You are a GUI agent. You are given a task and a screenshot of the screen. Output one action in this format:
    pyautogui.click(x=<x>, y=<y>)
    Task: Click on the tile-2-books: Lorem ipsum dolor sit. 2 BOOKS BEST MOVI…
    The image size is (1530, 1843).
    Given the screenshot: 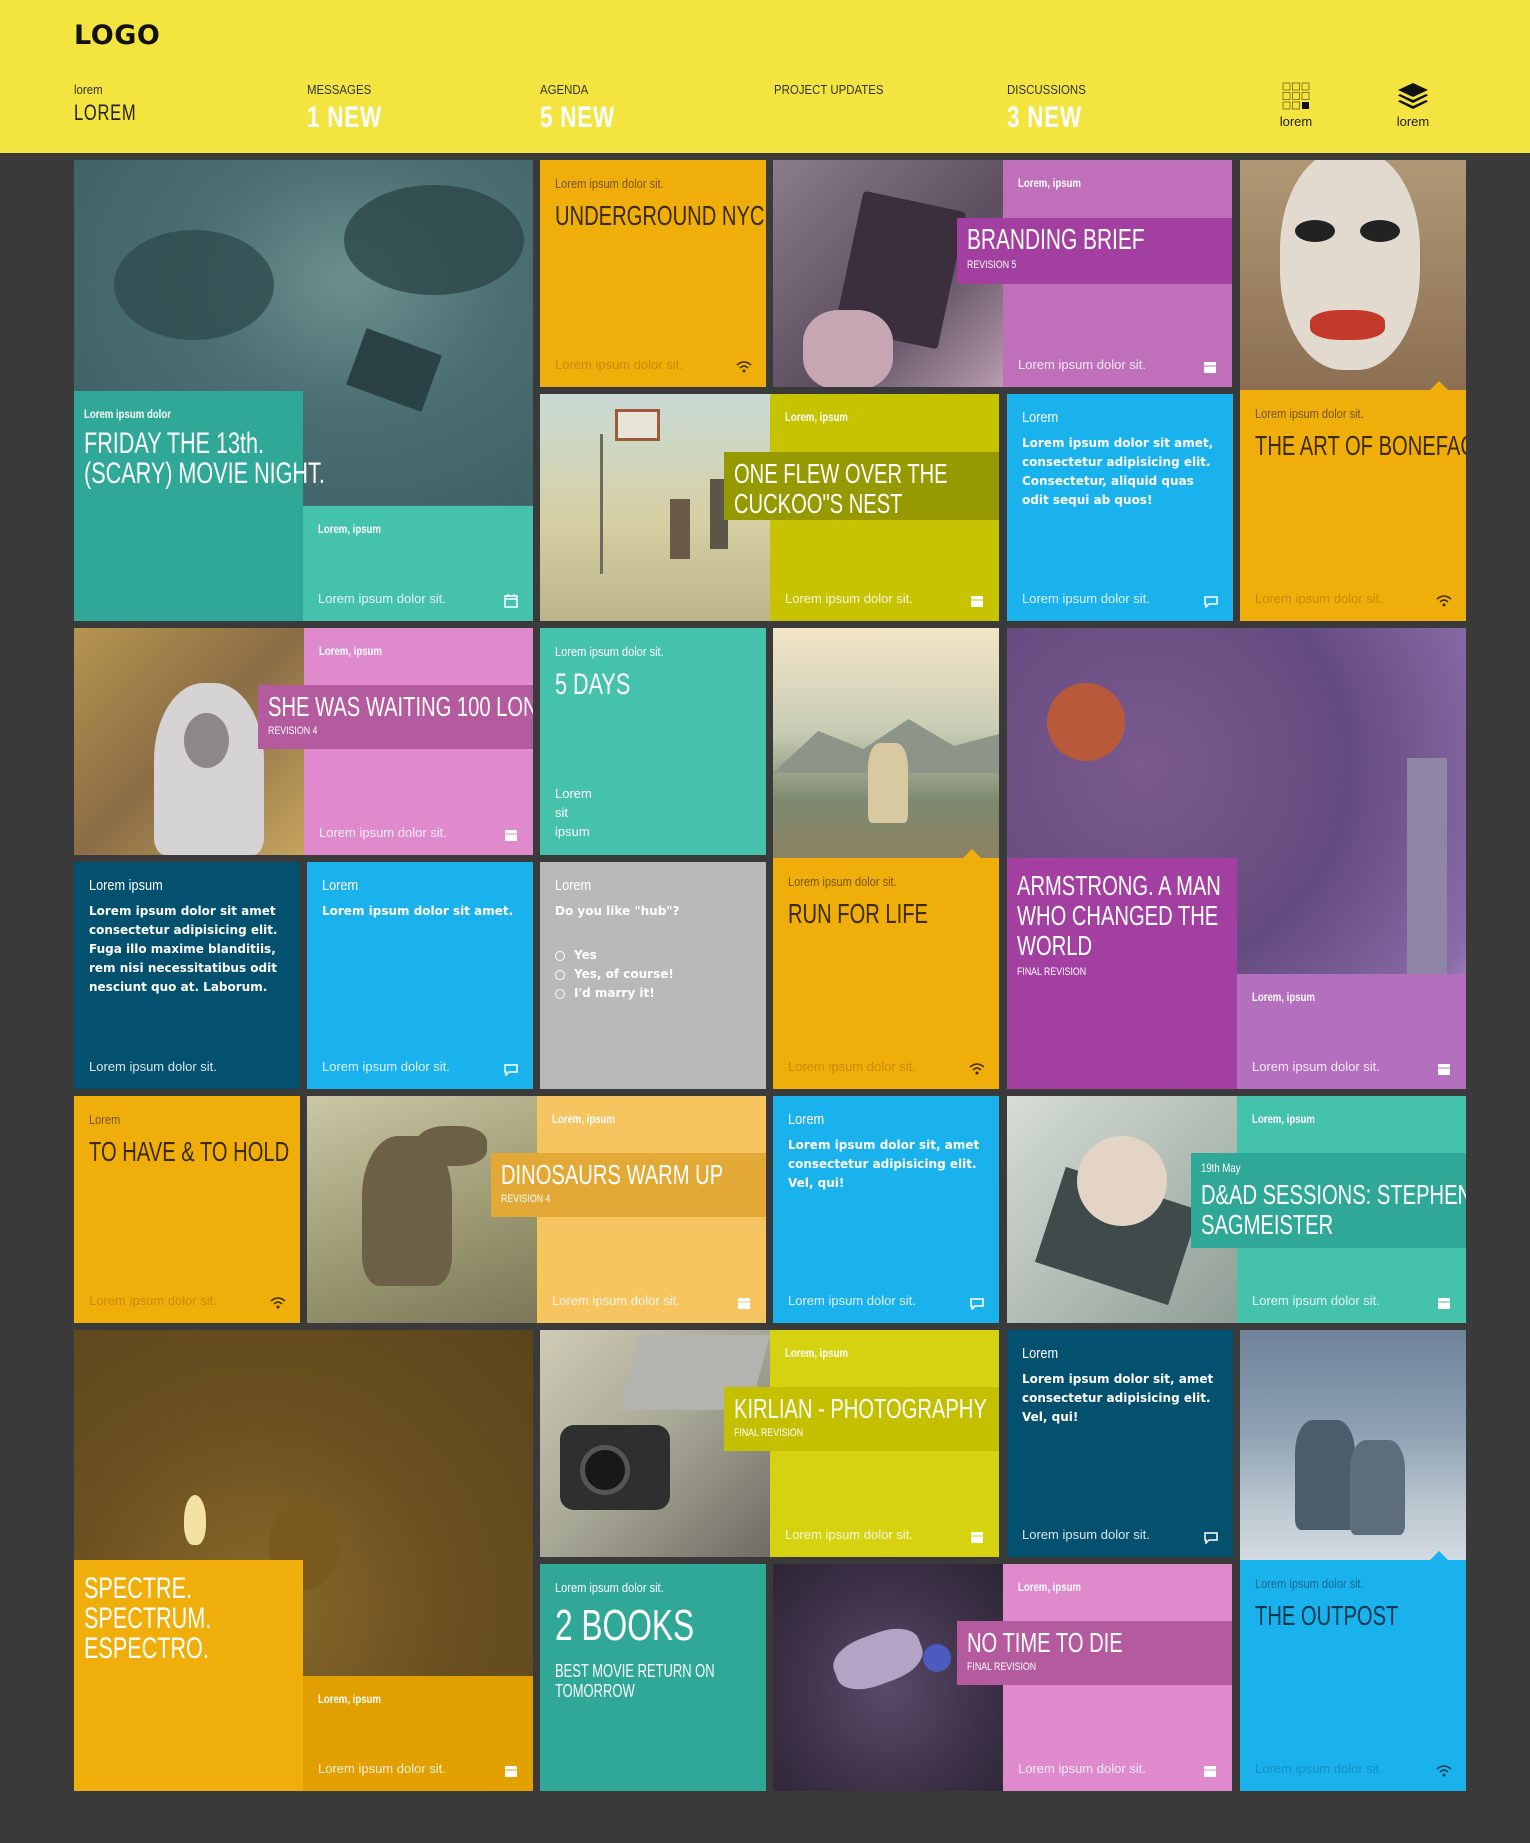 What is the action you would take?
    pyautogui.click(x=653, y=1677)
    